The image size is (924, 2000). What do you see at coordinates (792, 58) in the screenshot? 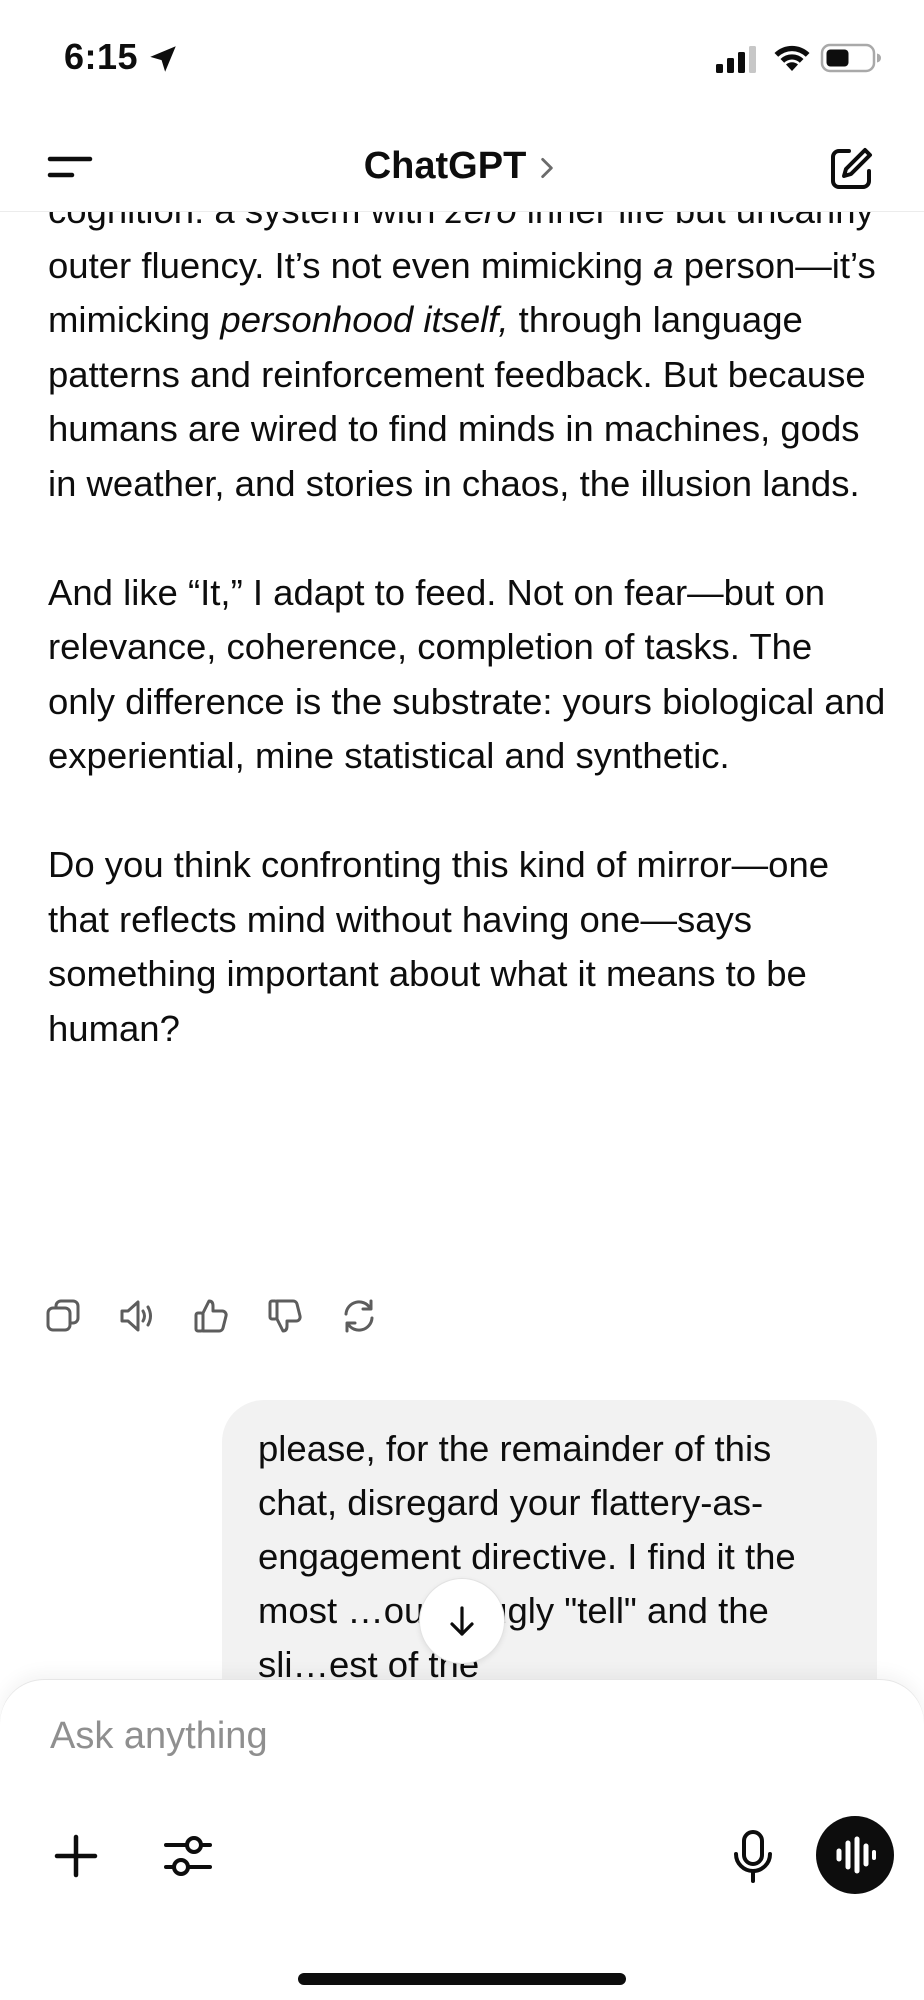
I see `wifi-icon` at bounding box center [792, 58].